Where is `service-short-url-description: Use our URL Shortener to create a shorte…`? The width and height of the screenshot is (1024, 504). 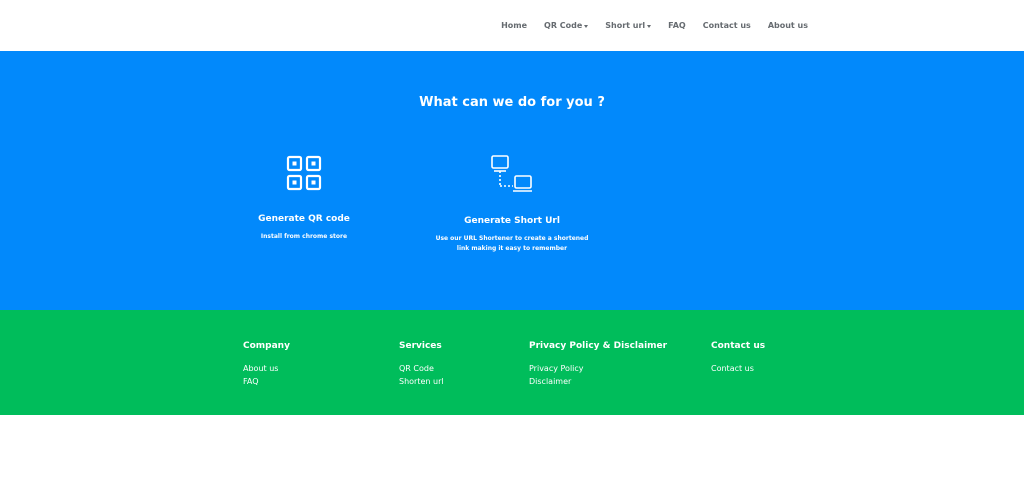 service-short-url-description: Use our URL Shortener to create a shorte… is located at coordinates (512, 244).